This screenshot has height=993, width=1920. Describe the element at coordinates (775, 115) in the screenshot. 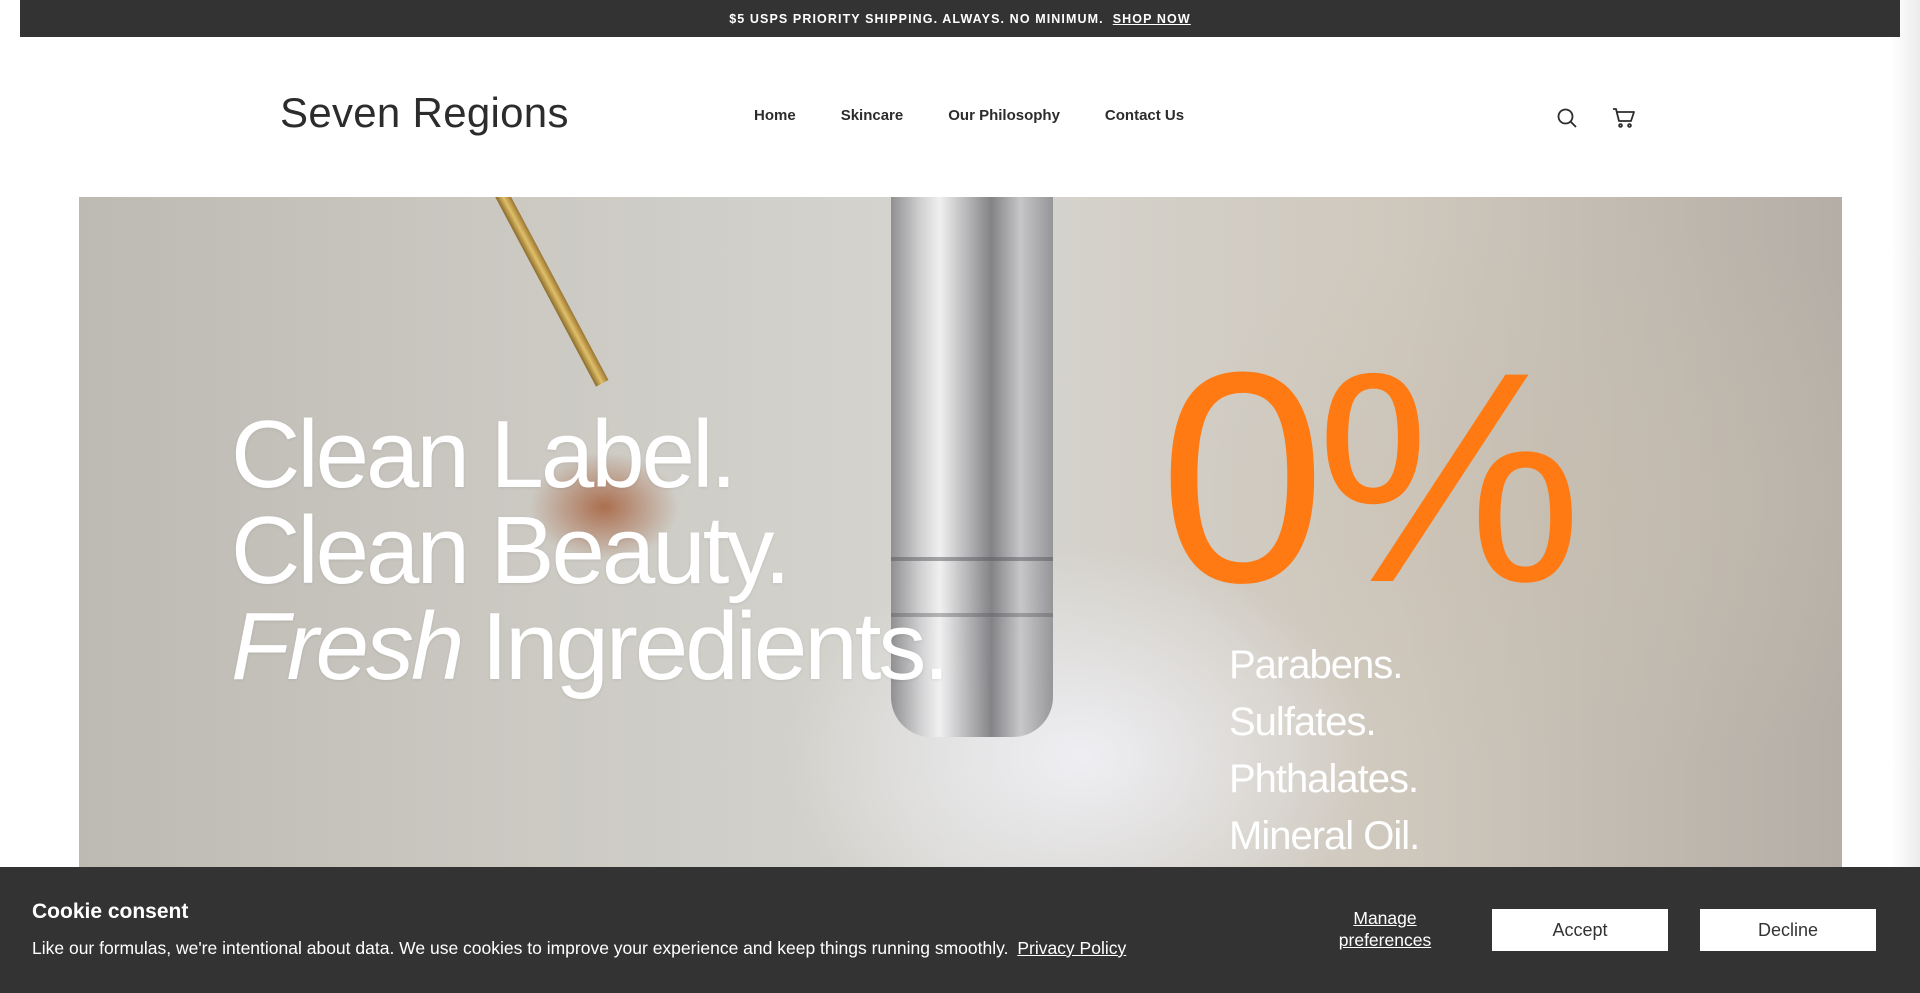

I see `nav-home: Home` at that location.